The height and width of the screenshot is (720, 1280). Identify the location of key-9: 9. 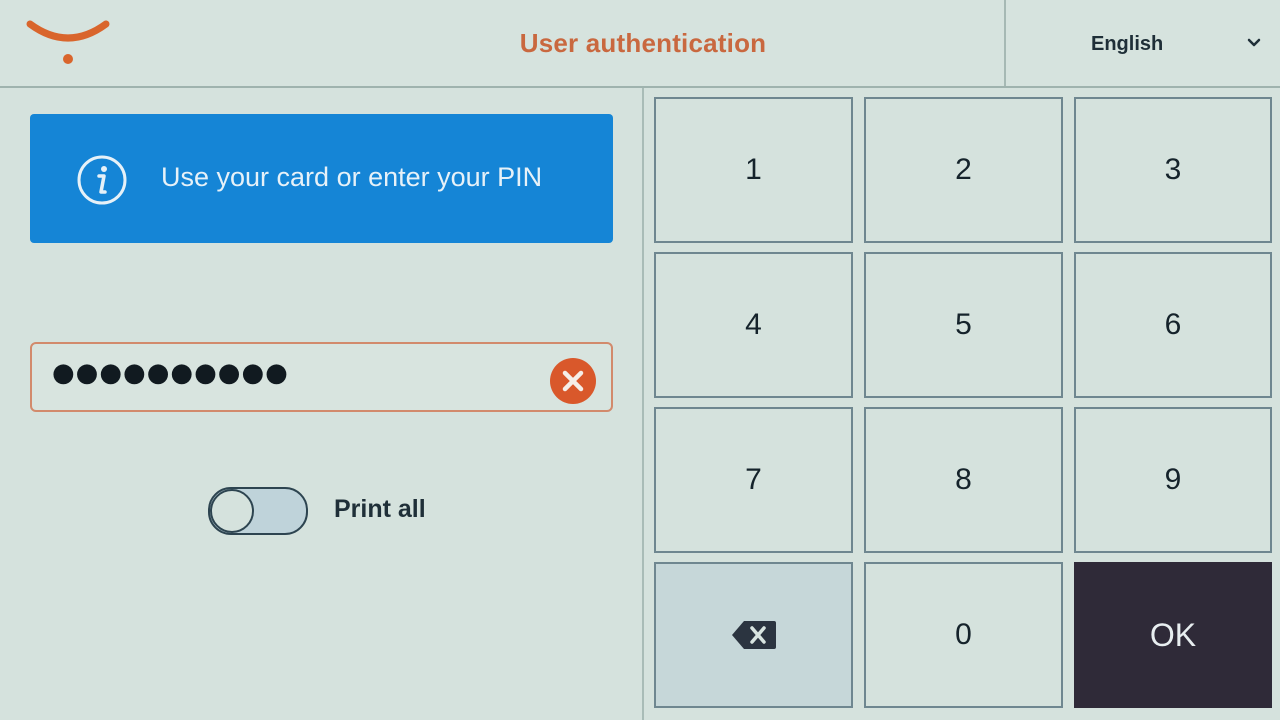
(1173, 480).